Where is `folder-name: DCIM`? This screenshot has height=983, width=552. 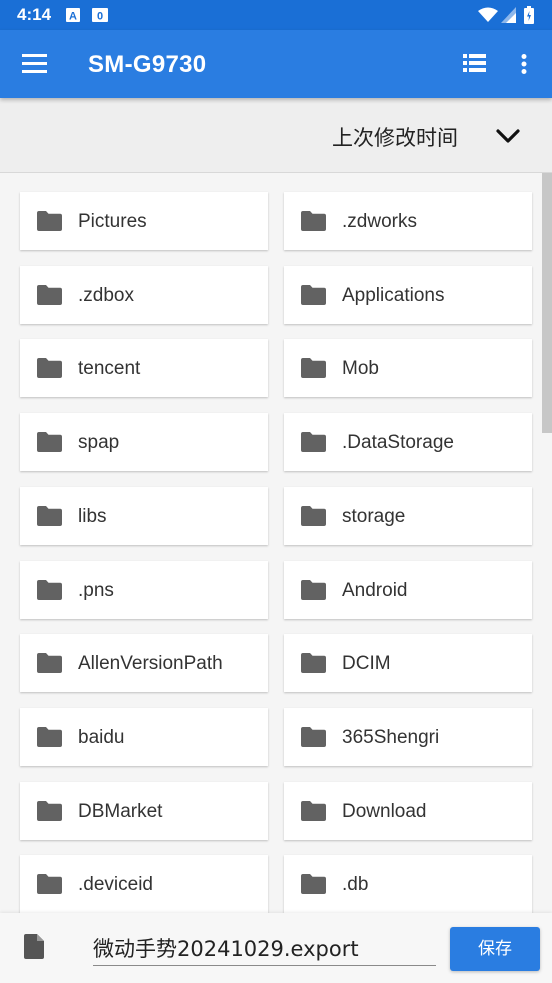 folder-name: DCIM is located at coordinates (366, 664).